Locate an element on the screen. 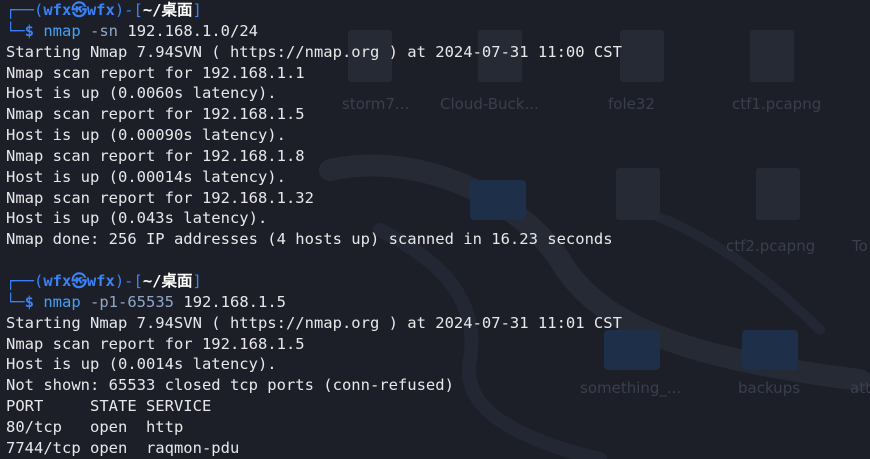 The height and width of the screenshot is (459, 870). command-line: └─$ nmap -p1-65535 192.168.1.5 is located at coordinates (146, 301).